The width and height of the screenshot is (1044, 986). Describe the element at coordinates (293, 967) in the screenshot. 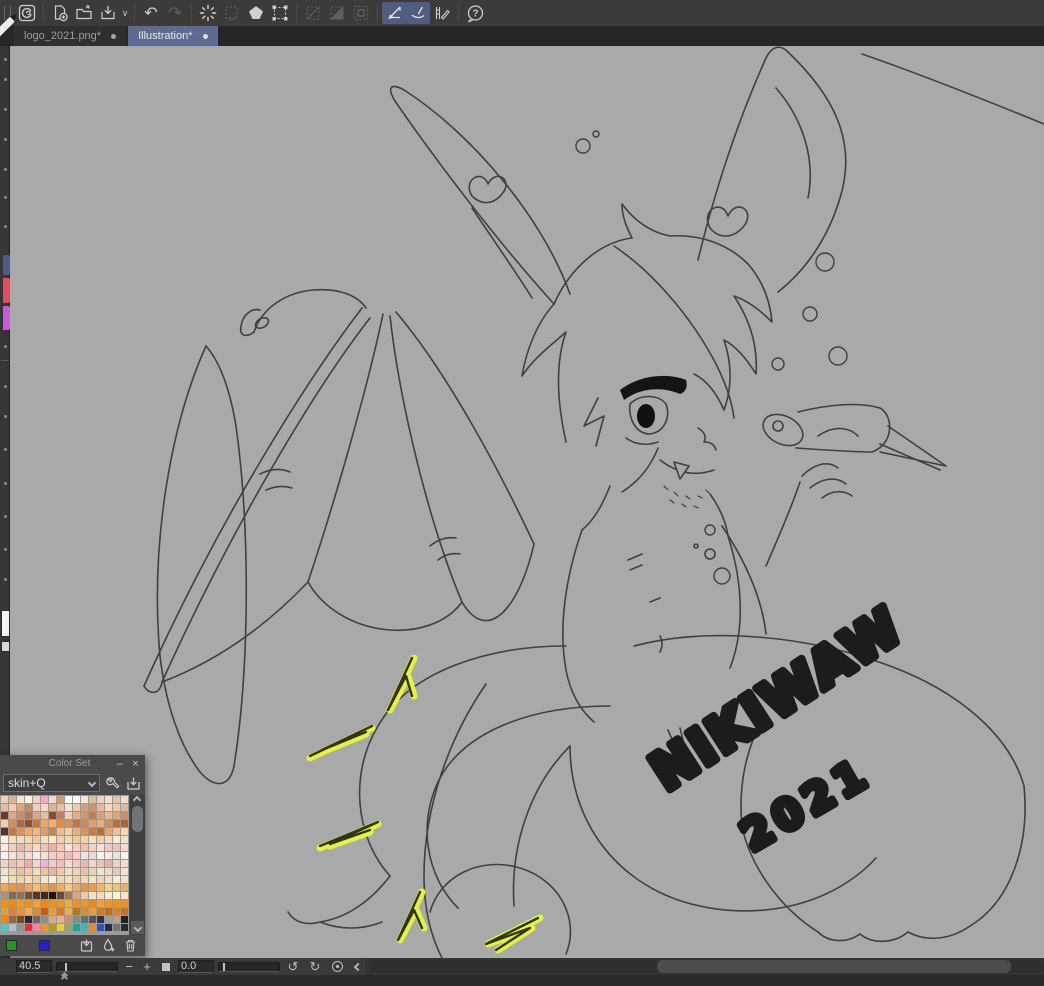

I see `rotate-ccw-button: ↺` at that location.